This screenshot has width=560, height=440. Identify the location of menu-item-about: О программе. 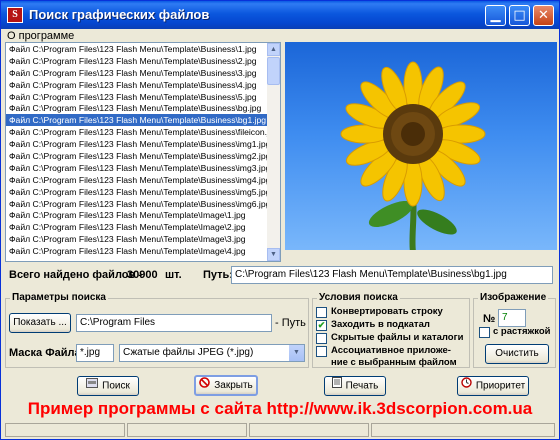
(40, 36).